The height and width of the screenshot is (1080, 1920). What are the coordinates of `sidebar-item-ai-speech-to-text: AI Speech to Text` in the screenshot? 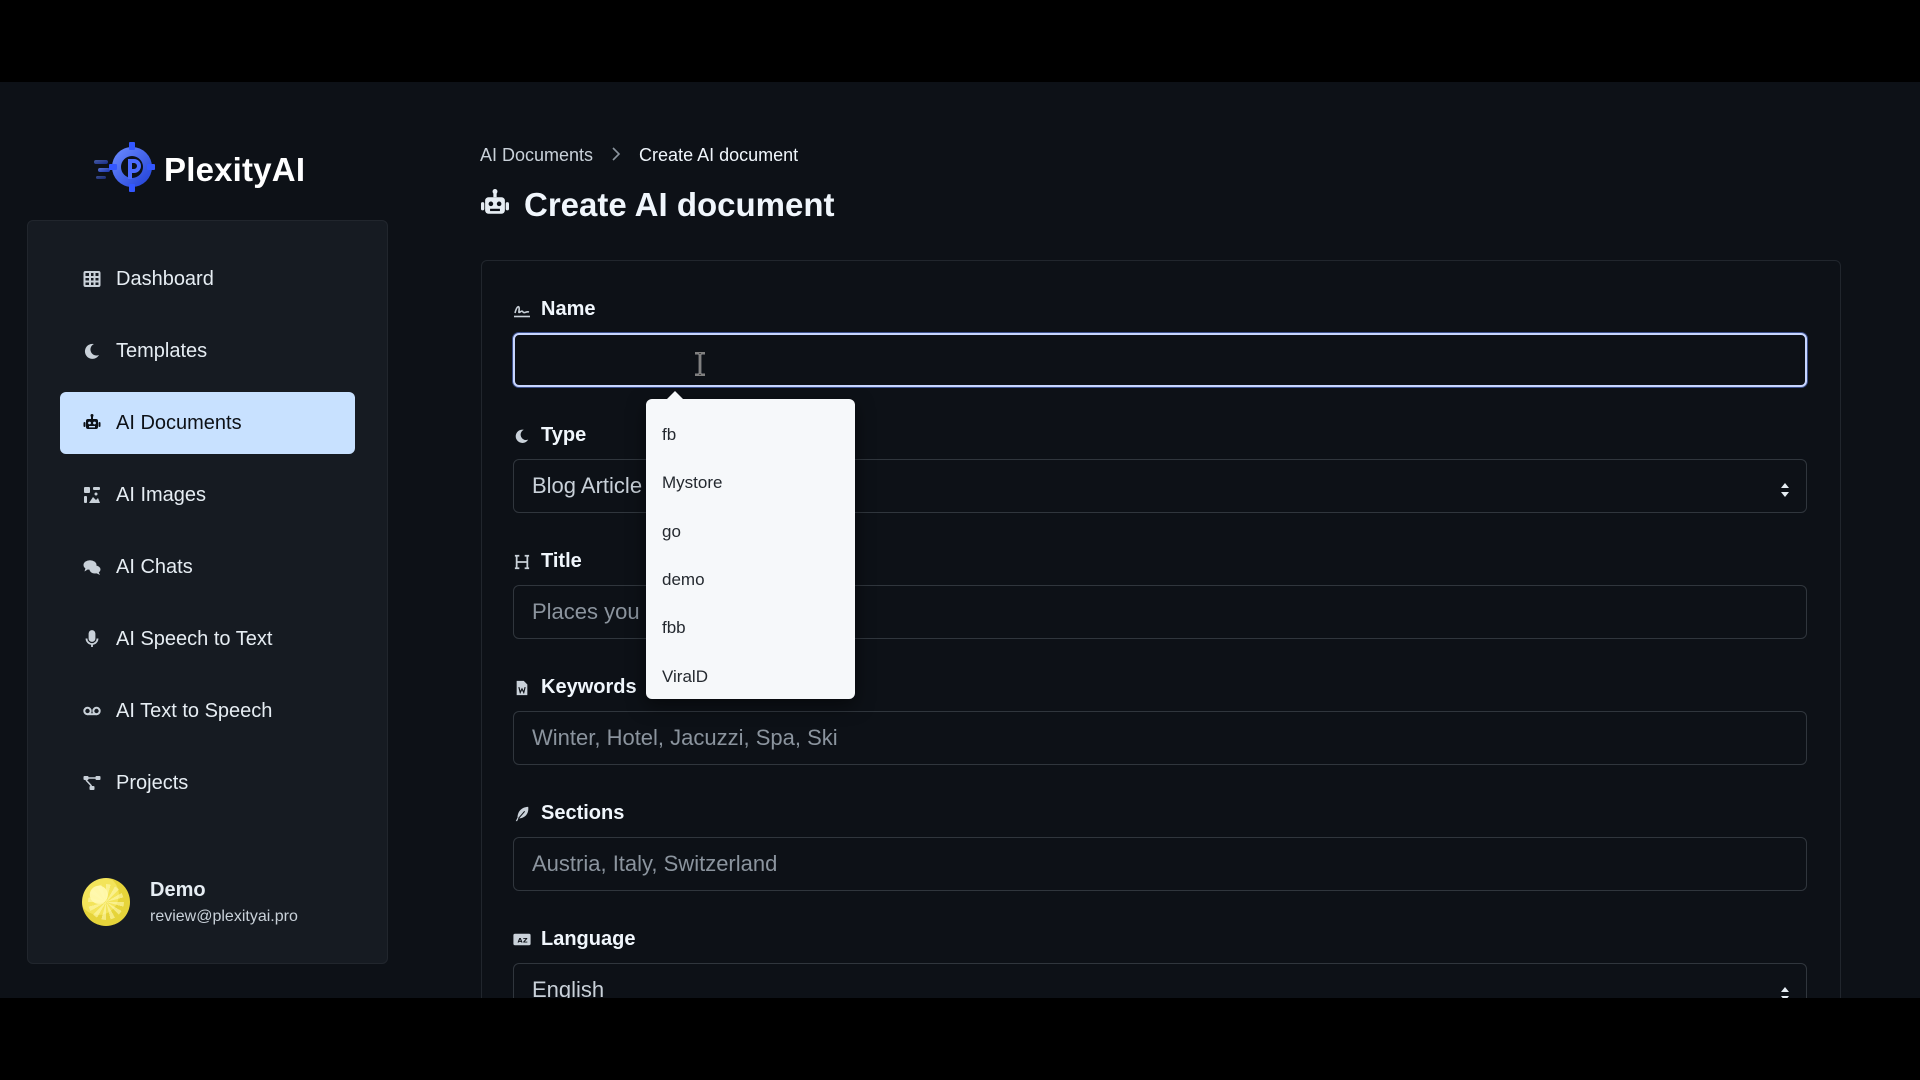 It's located at (207, 639).